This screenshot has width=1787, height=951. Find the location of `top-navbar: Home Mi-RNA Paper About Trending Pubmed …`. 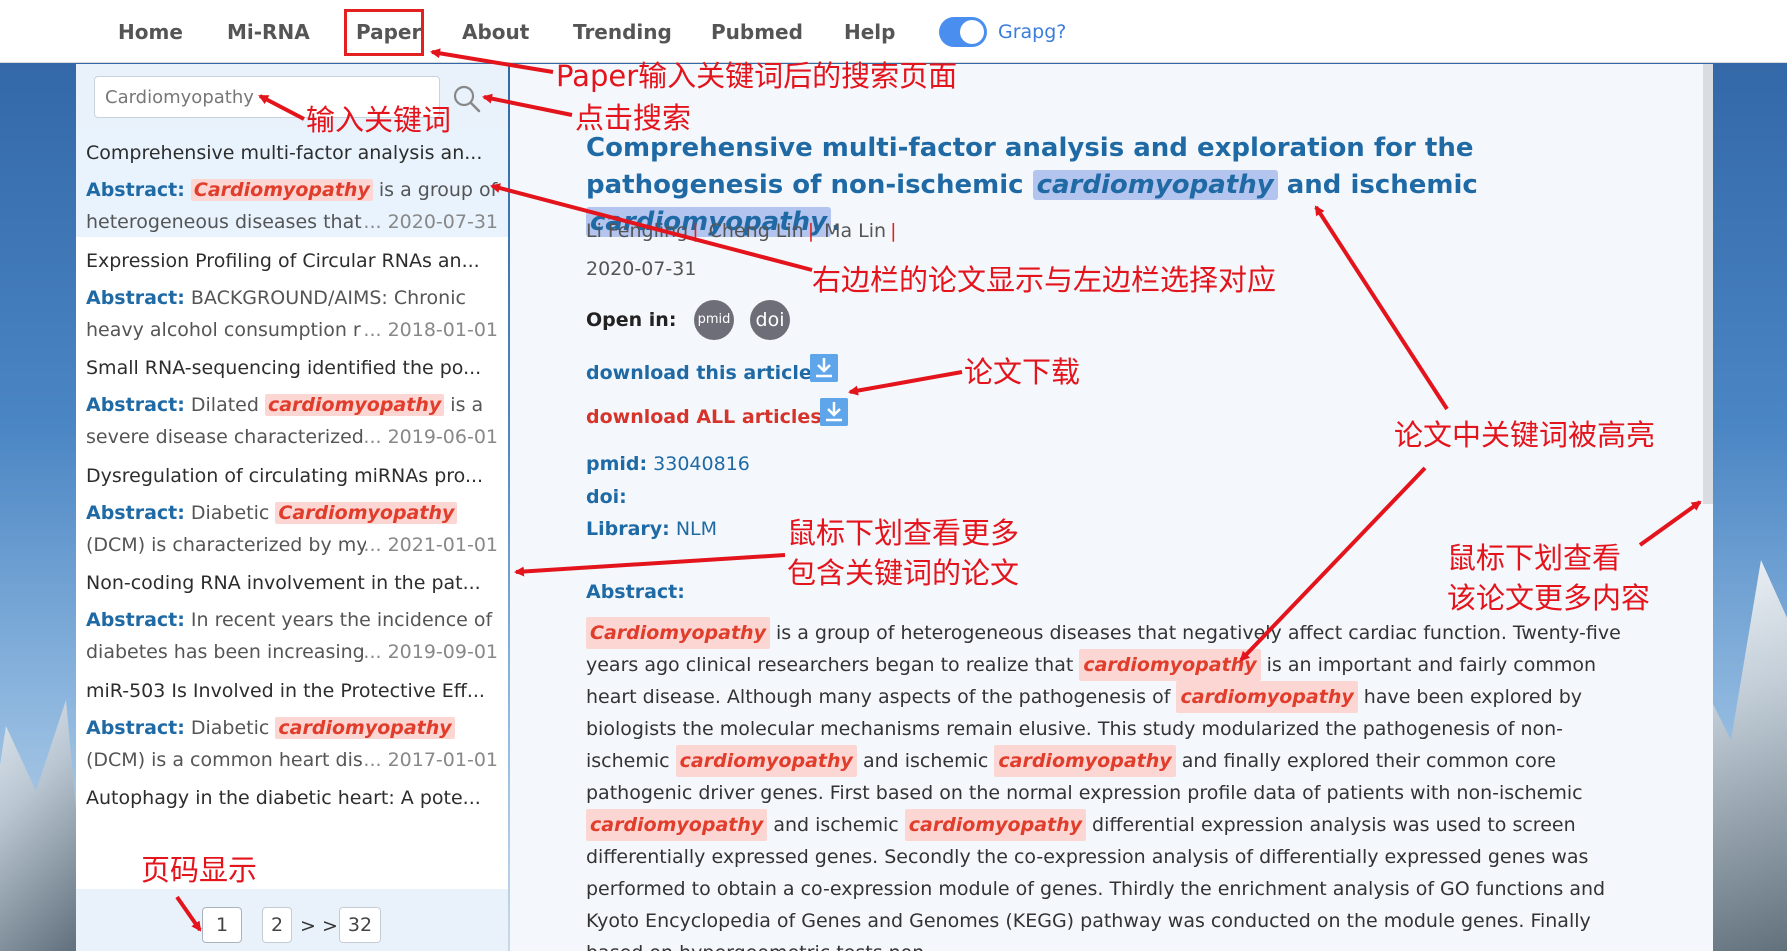

top-navbar: Home Mi-RNA Paper About Trending Pubmed … is located at coordinates (893, 31).